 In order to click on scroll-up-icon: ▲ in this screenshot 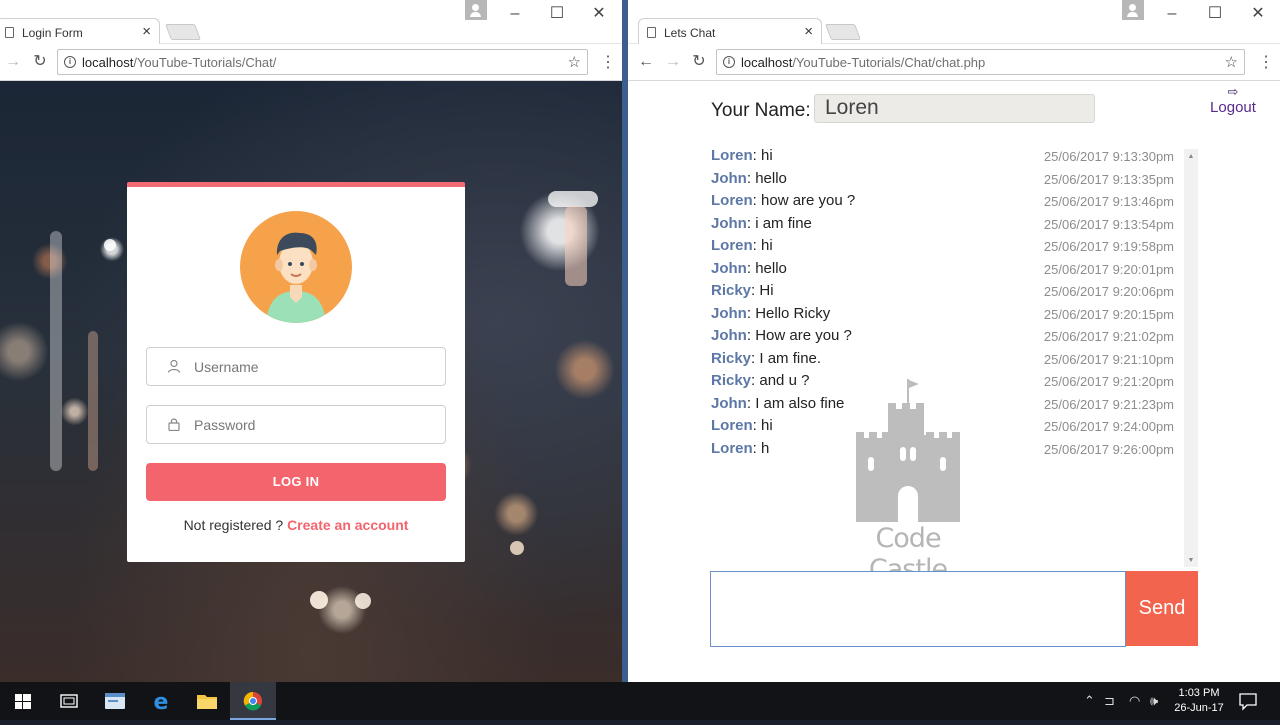, I will do `click(1191, 157)`.